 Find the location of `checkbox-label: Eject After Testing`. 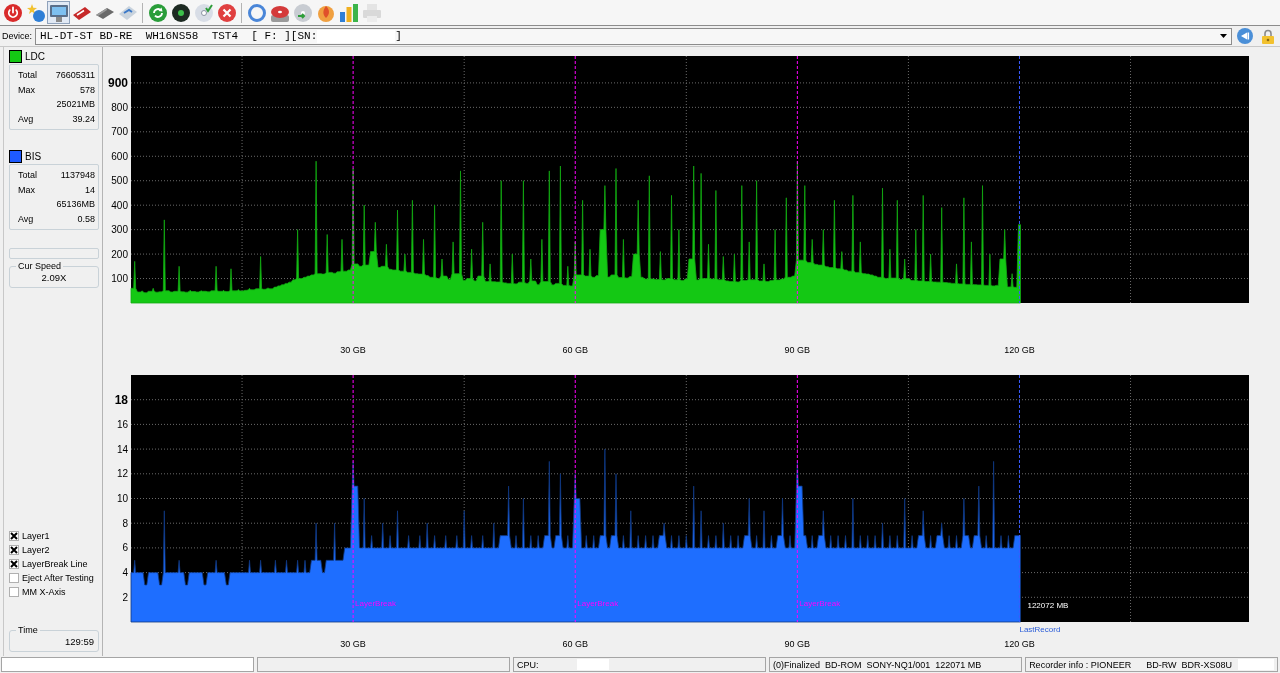

checkbox-label: Eject After Testing is located at coordinates (58, 578).